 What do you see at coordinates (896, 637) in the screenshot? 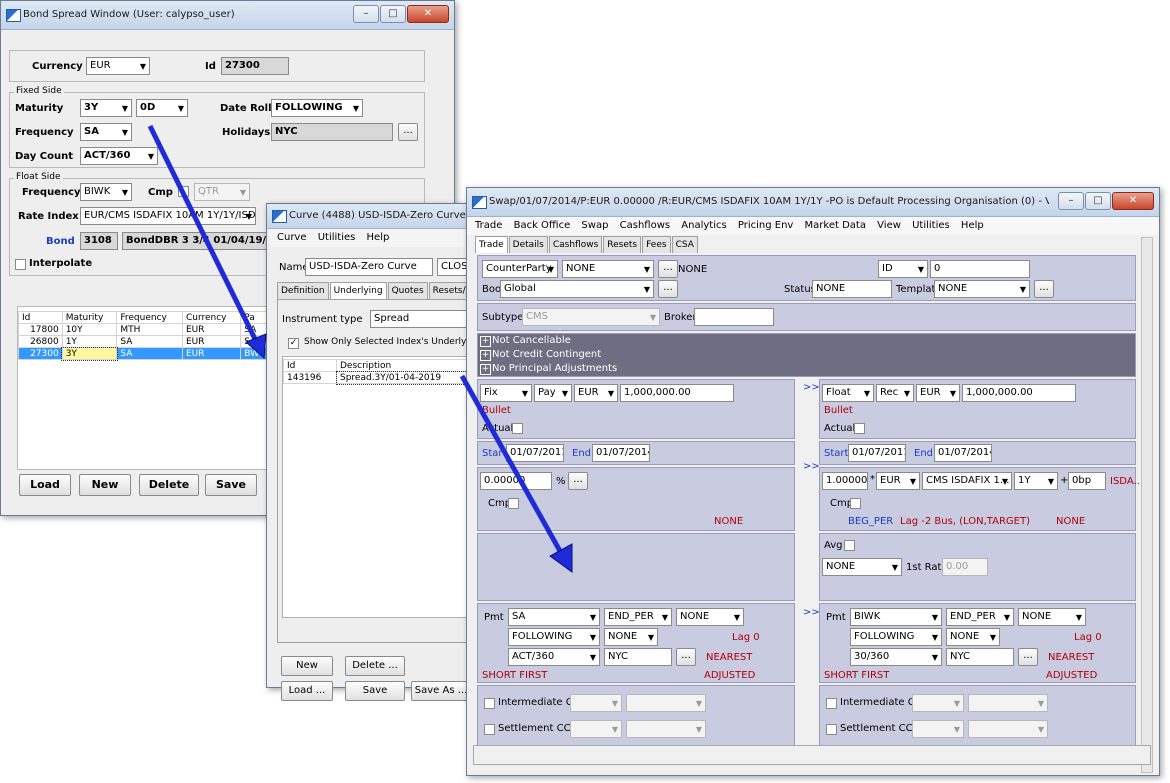
I see `rec-roll-select: FOLLOWING ▼` at bounding box center [896, 637].